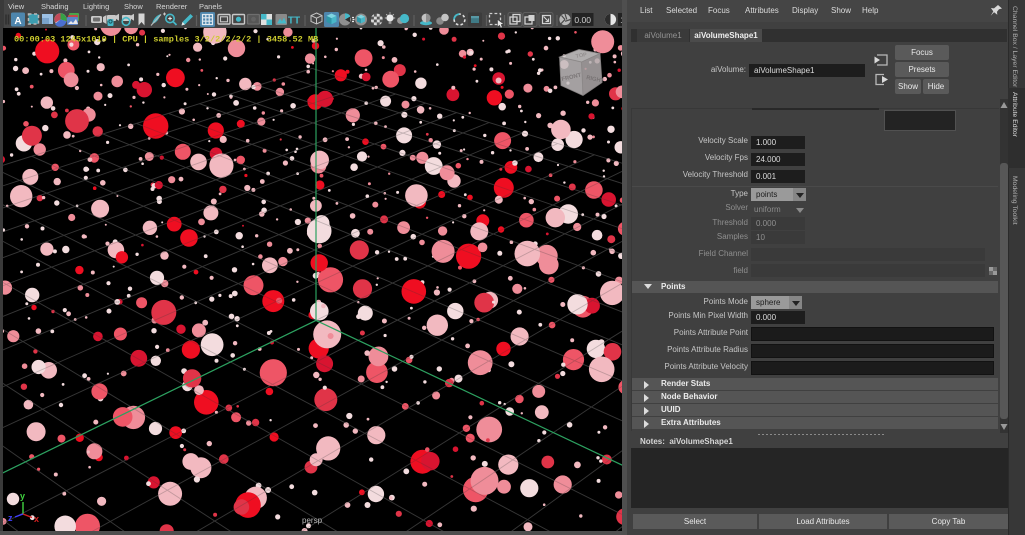  What do you see at coordinates (312, 520) in the screenshot?
I see `svg-text: persp` at bounding box center [312, 520].